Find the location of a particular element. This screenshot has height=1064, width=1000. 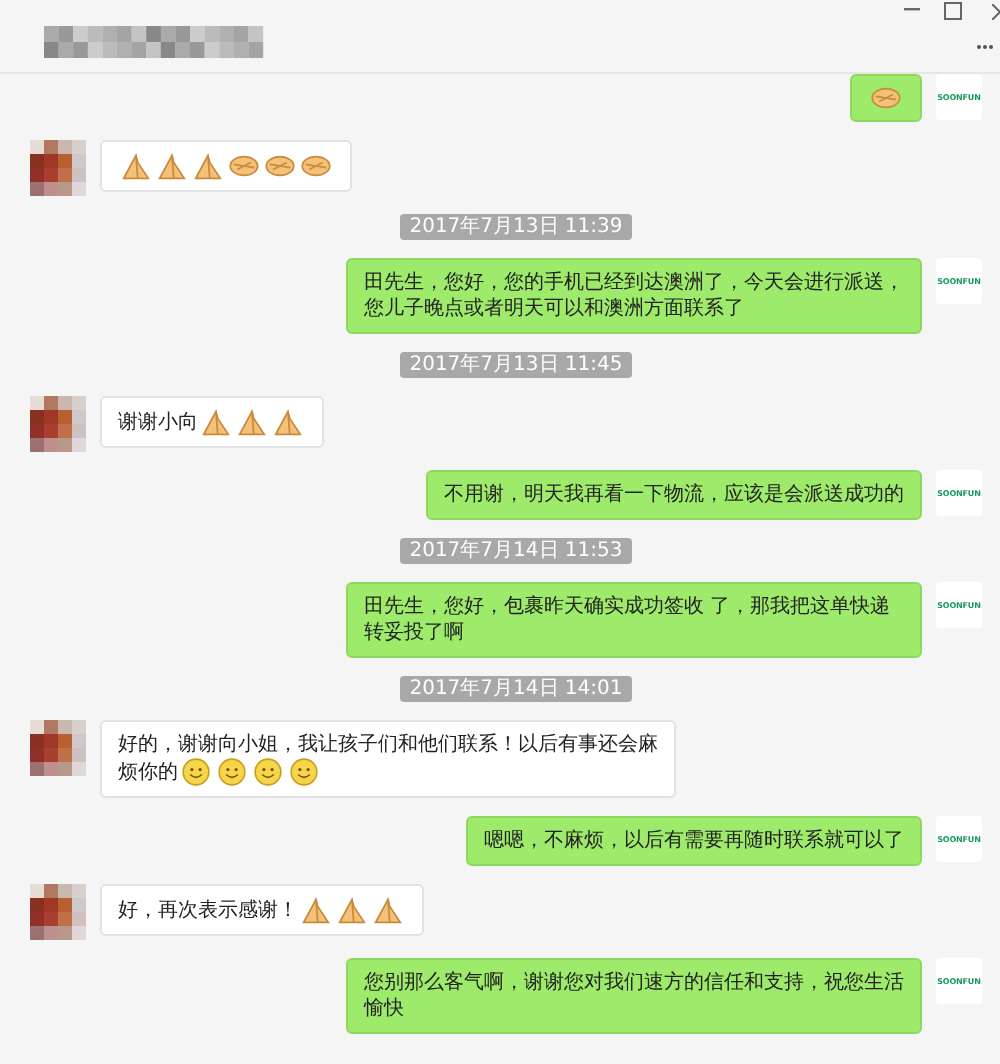

message-text: 不用谢，明天我再看一下物流，应该是会派送成功的 is located at coordinates (674, 495).